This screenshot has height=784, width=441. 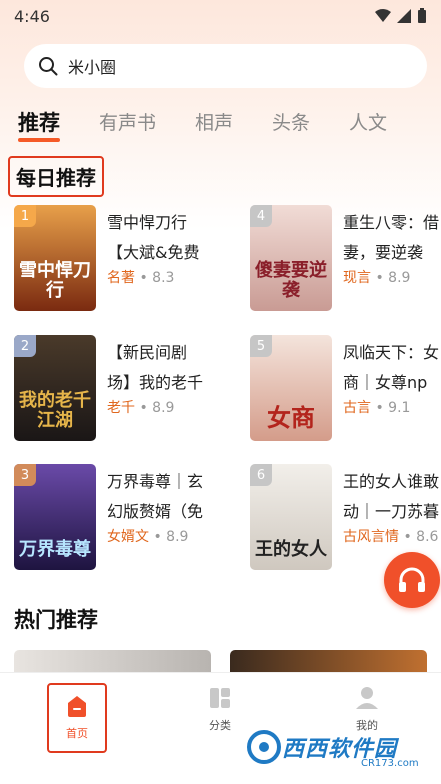 What do you see at coordinates (55, 258) in the screenshot?
I see `book-cover: 1 雪中悍刀行` at bounding box center [55, 258].